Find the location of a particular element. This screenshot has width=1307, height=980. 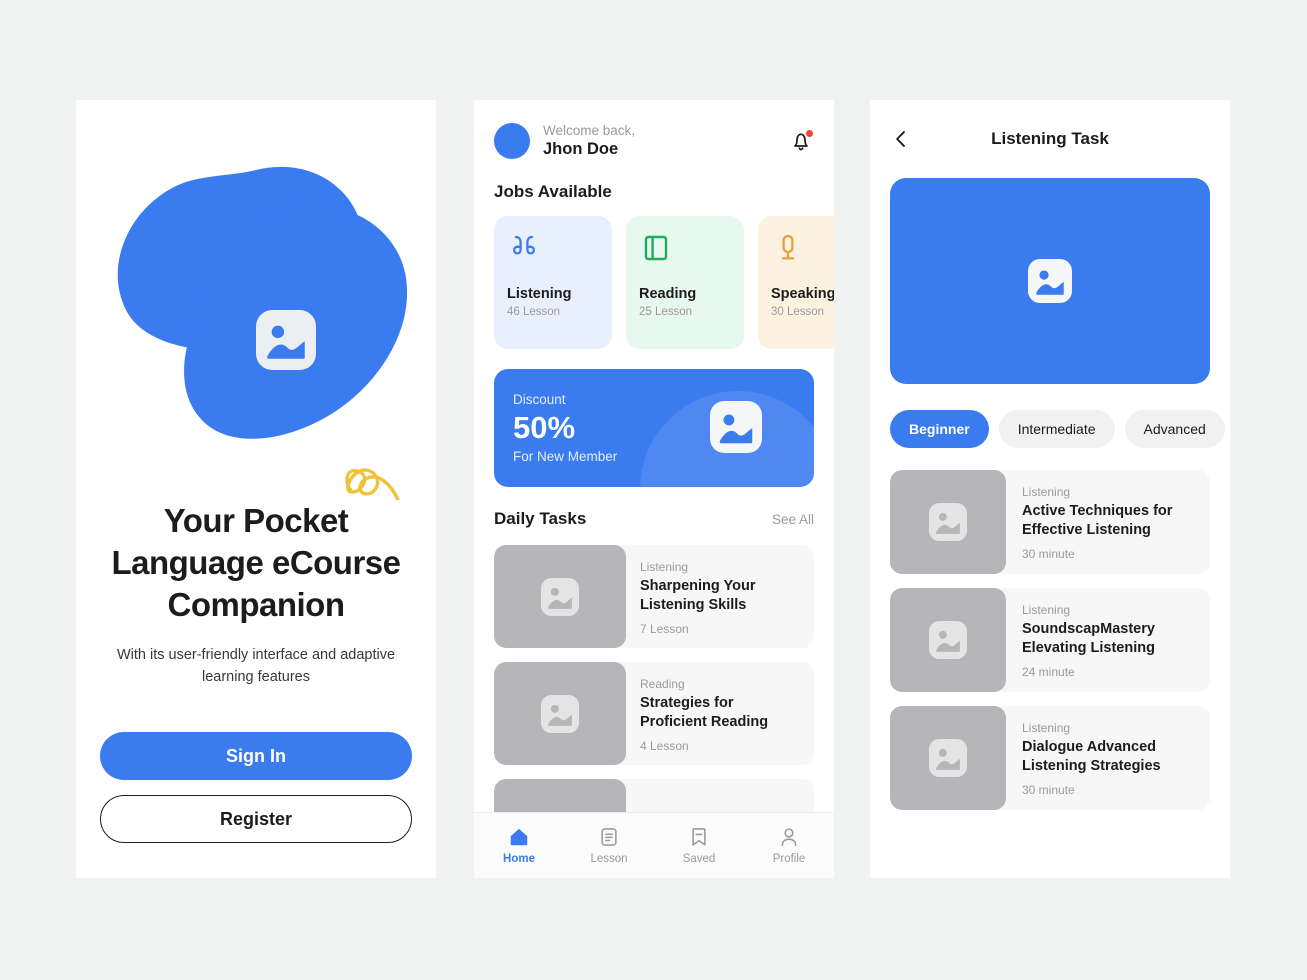

earbuds-icon-wrap is located at coordinates (553, 254).